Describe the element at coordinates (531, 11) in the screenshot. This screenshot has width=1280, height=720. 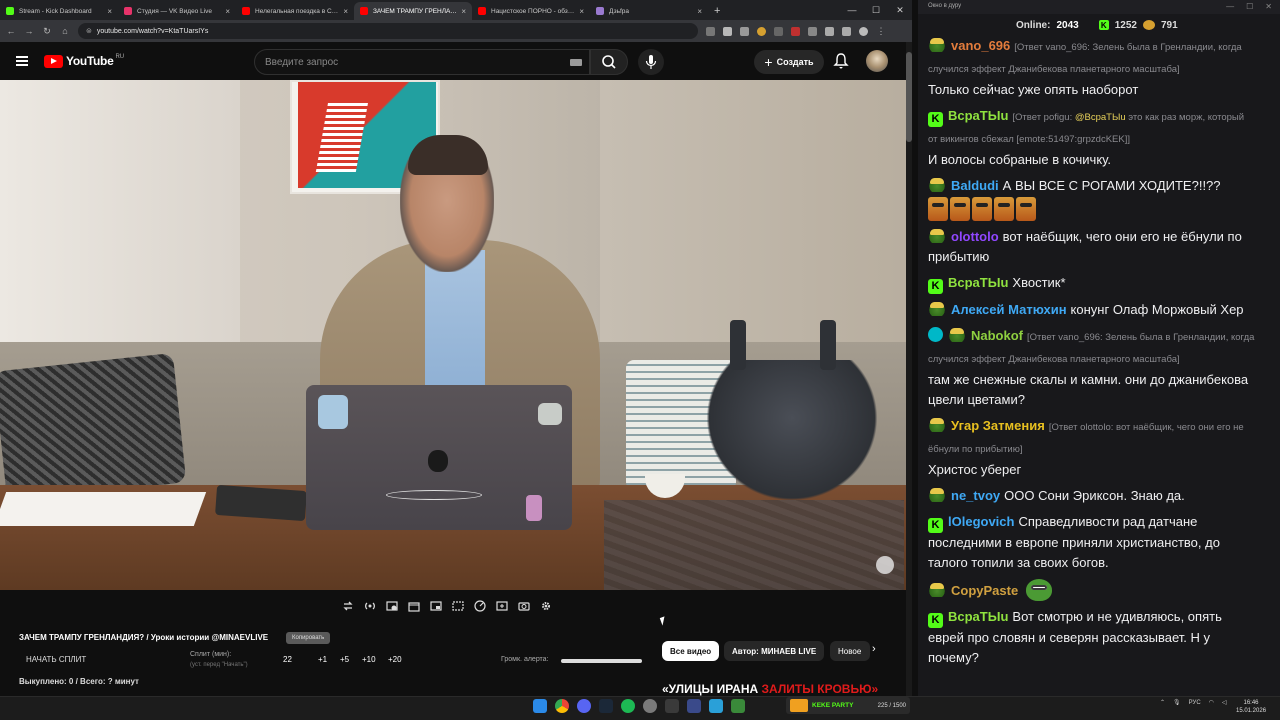
I see `browser-tab: Нацистское ПОРНО - обзор в… ×` at that location.